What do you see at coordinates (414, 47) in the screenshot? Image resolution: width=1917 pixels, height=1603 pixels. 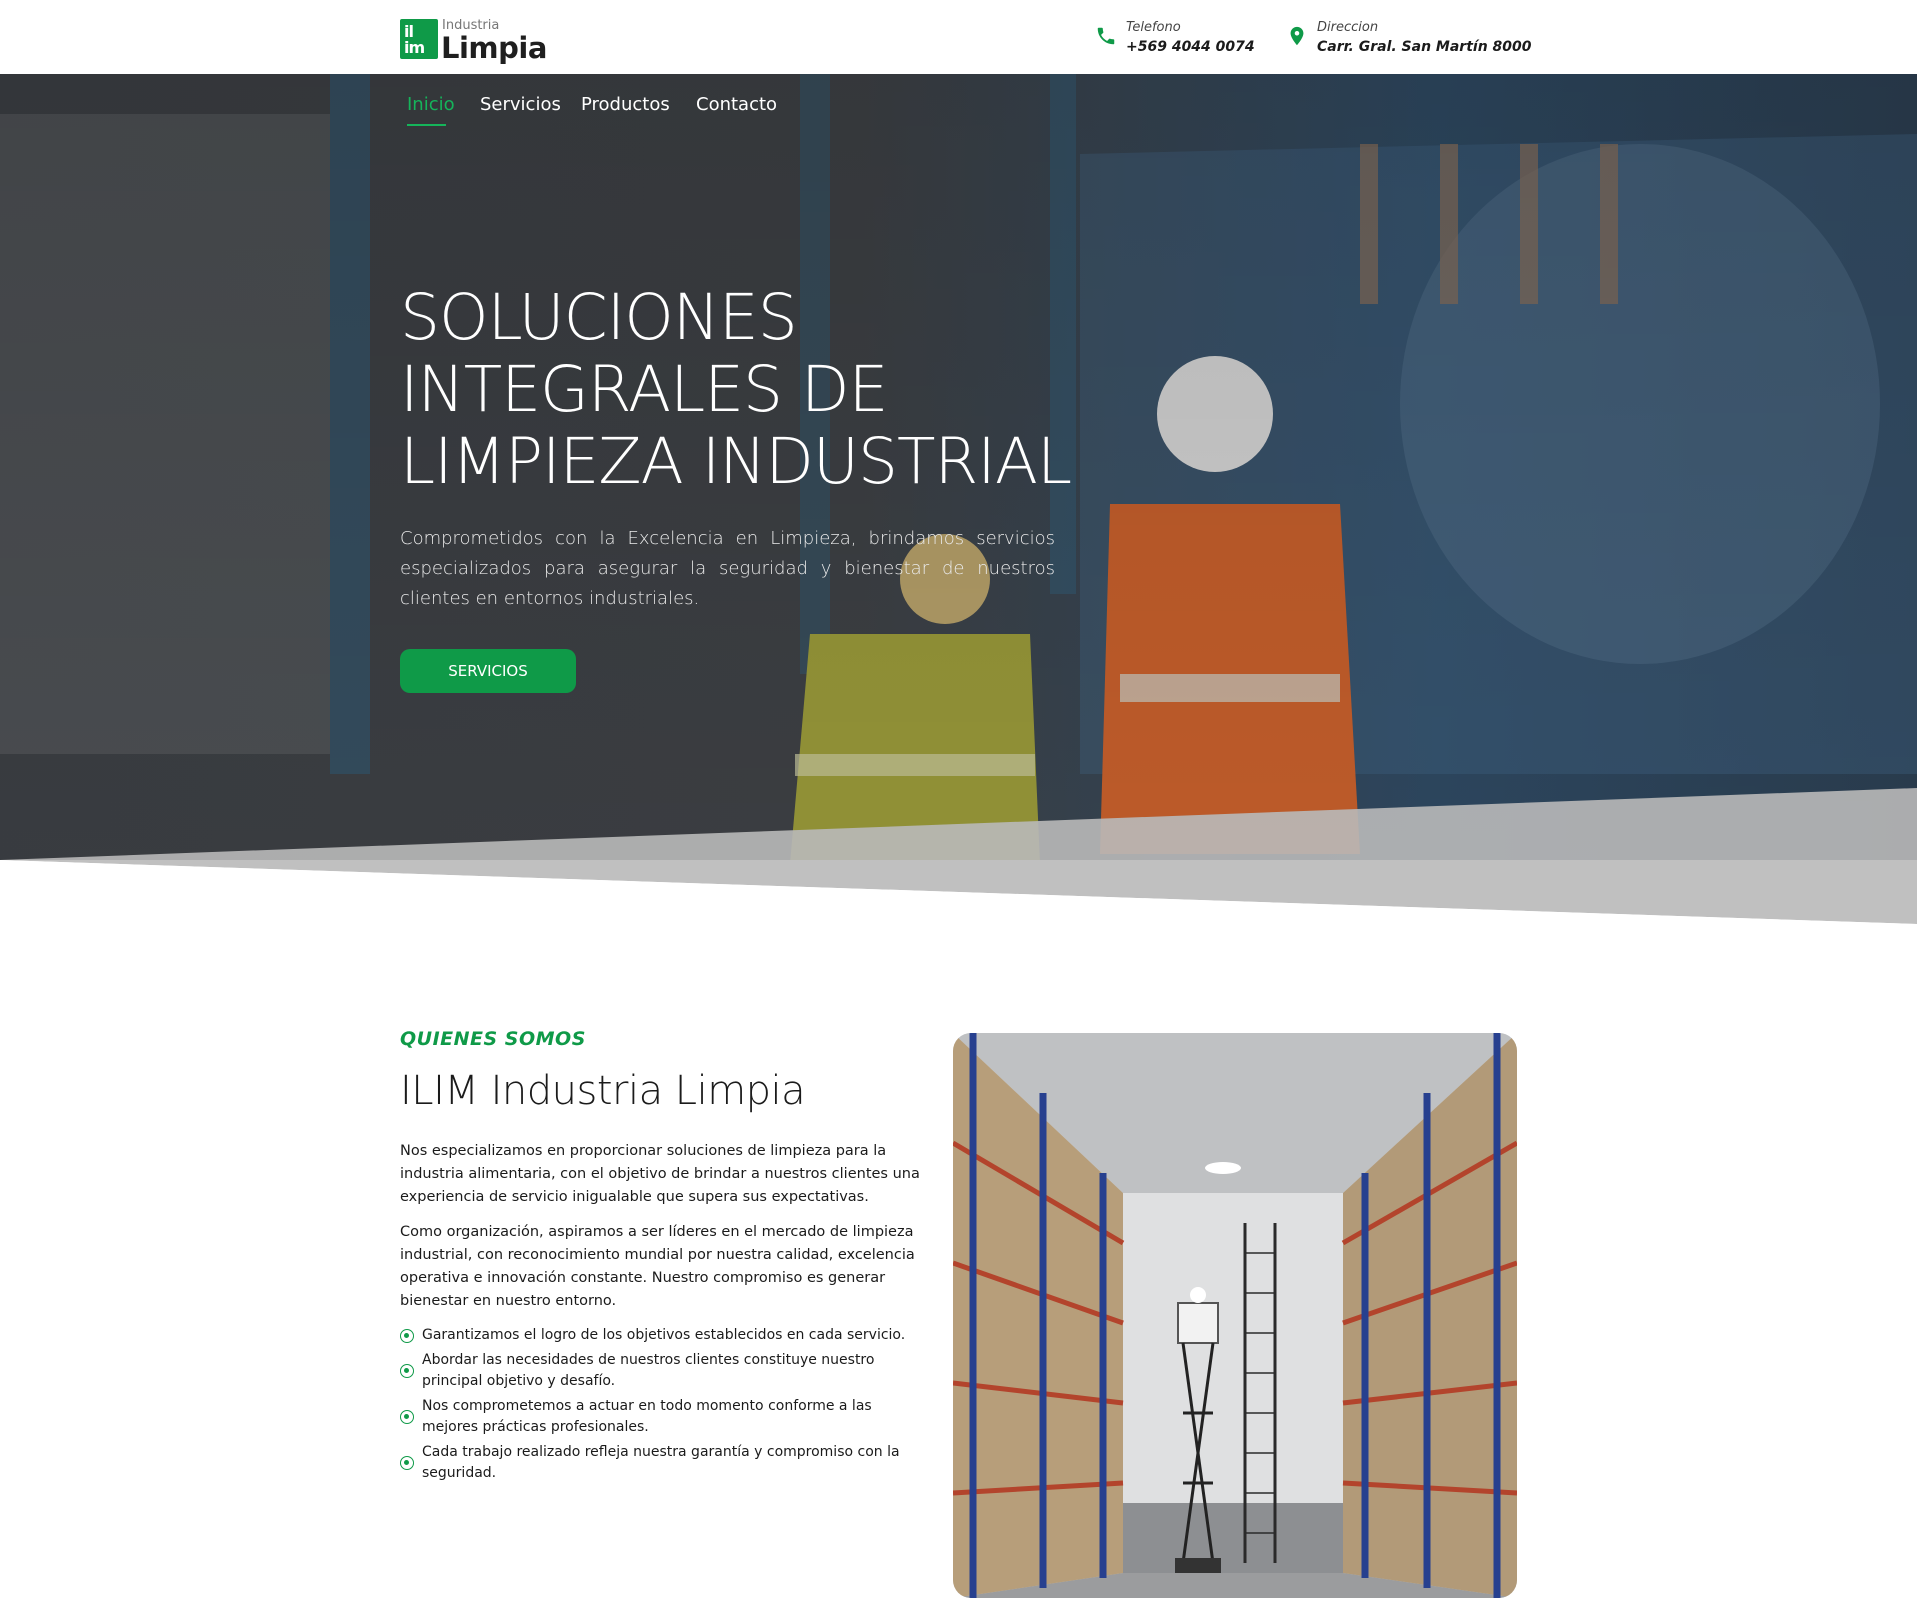 I see `logo-mark-bottom: im` at bounding box center [414, 47].